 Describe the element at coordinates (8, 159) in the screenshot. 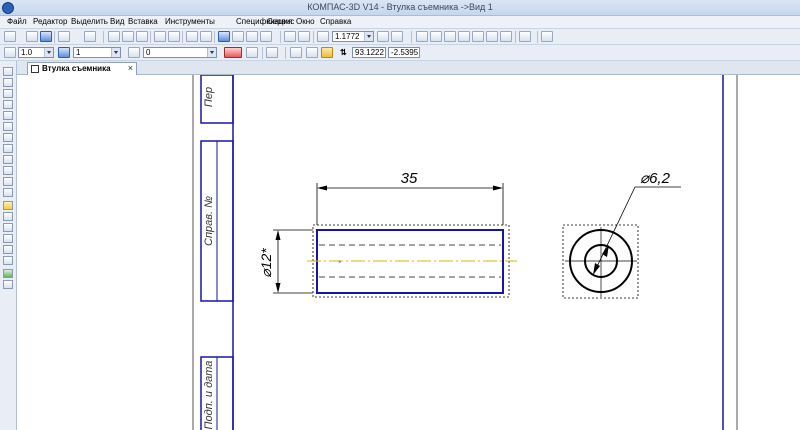

I see `select-icon` at that location.